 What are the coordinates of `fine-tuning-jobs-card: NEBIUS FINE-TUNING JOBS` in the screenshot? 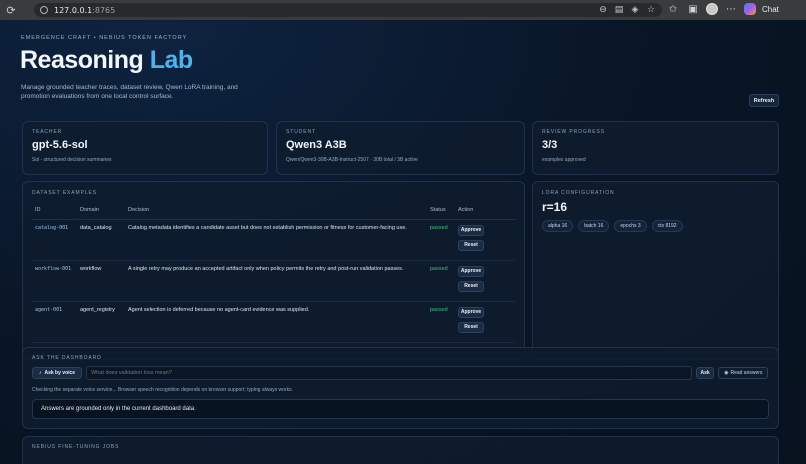 It's located at (400, 450).